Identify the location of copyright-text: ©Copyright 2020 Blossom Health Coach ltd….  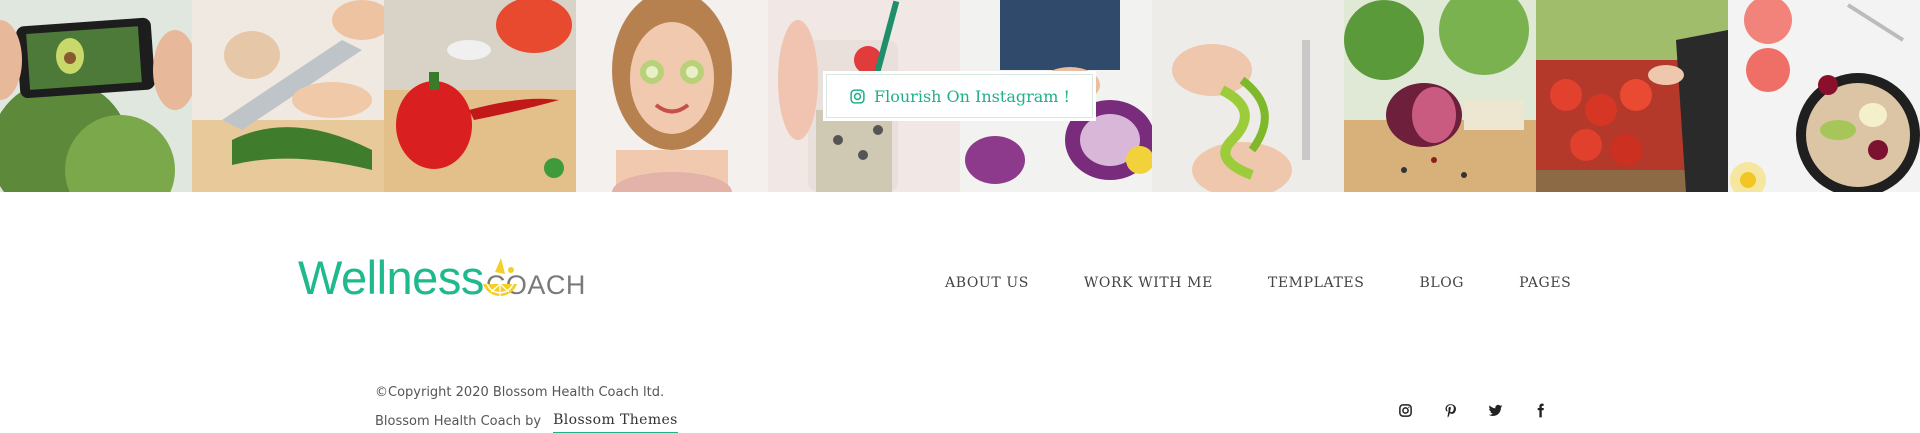
(520, 392).